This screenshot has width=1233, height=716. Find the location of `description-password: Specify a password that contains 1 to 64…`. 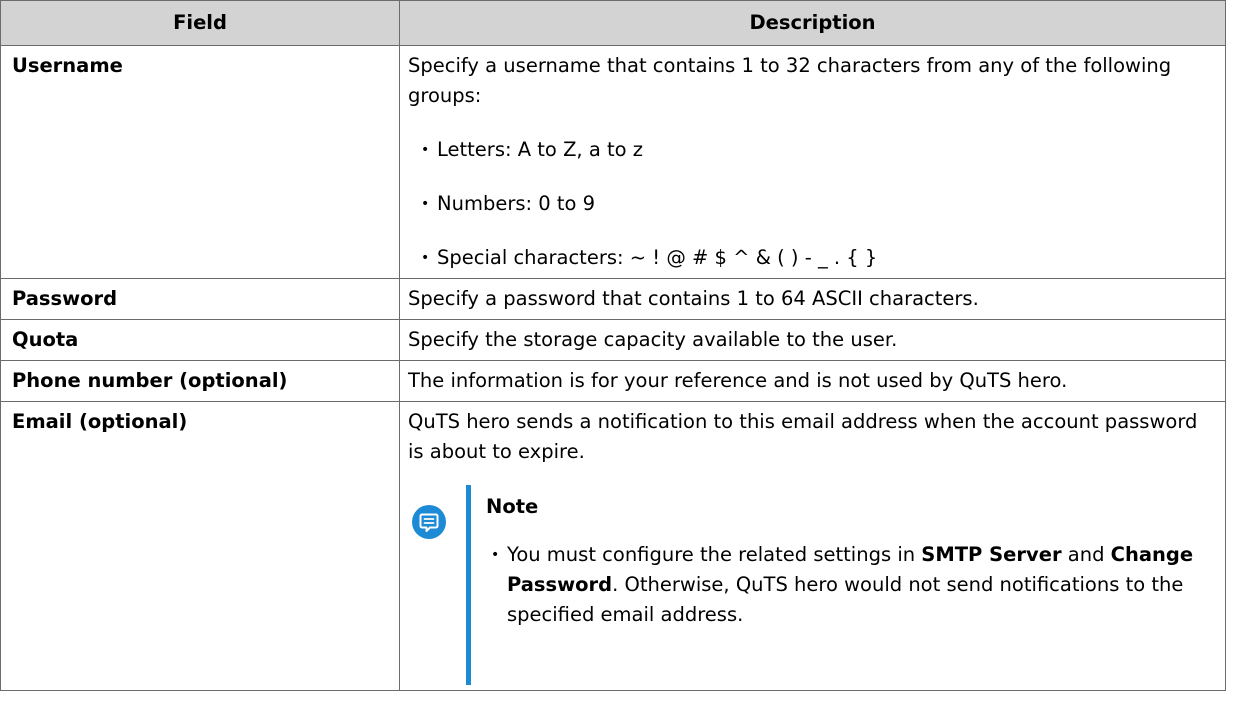

description-password: Specify a password that contains 1 to 64… is located at coordinates (812, 299).